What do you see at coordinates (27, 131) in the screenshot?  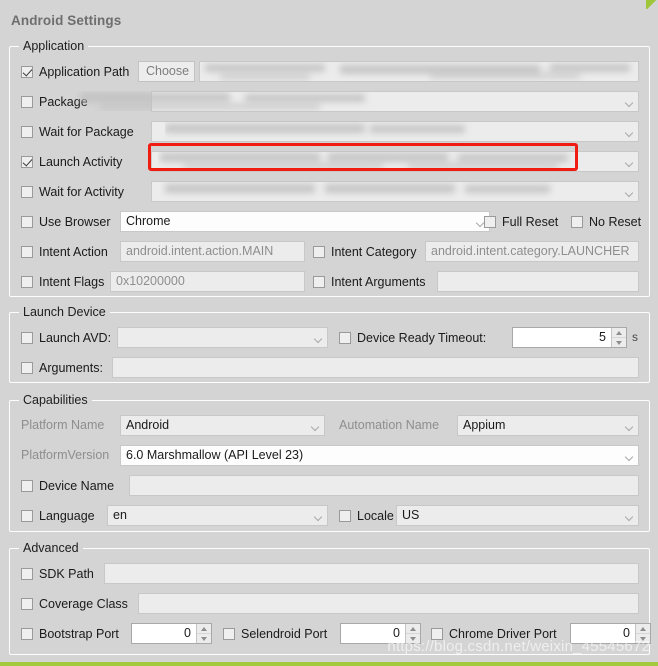 I see `checkbox-wait-for-package` at bounding box center [27, 131].